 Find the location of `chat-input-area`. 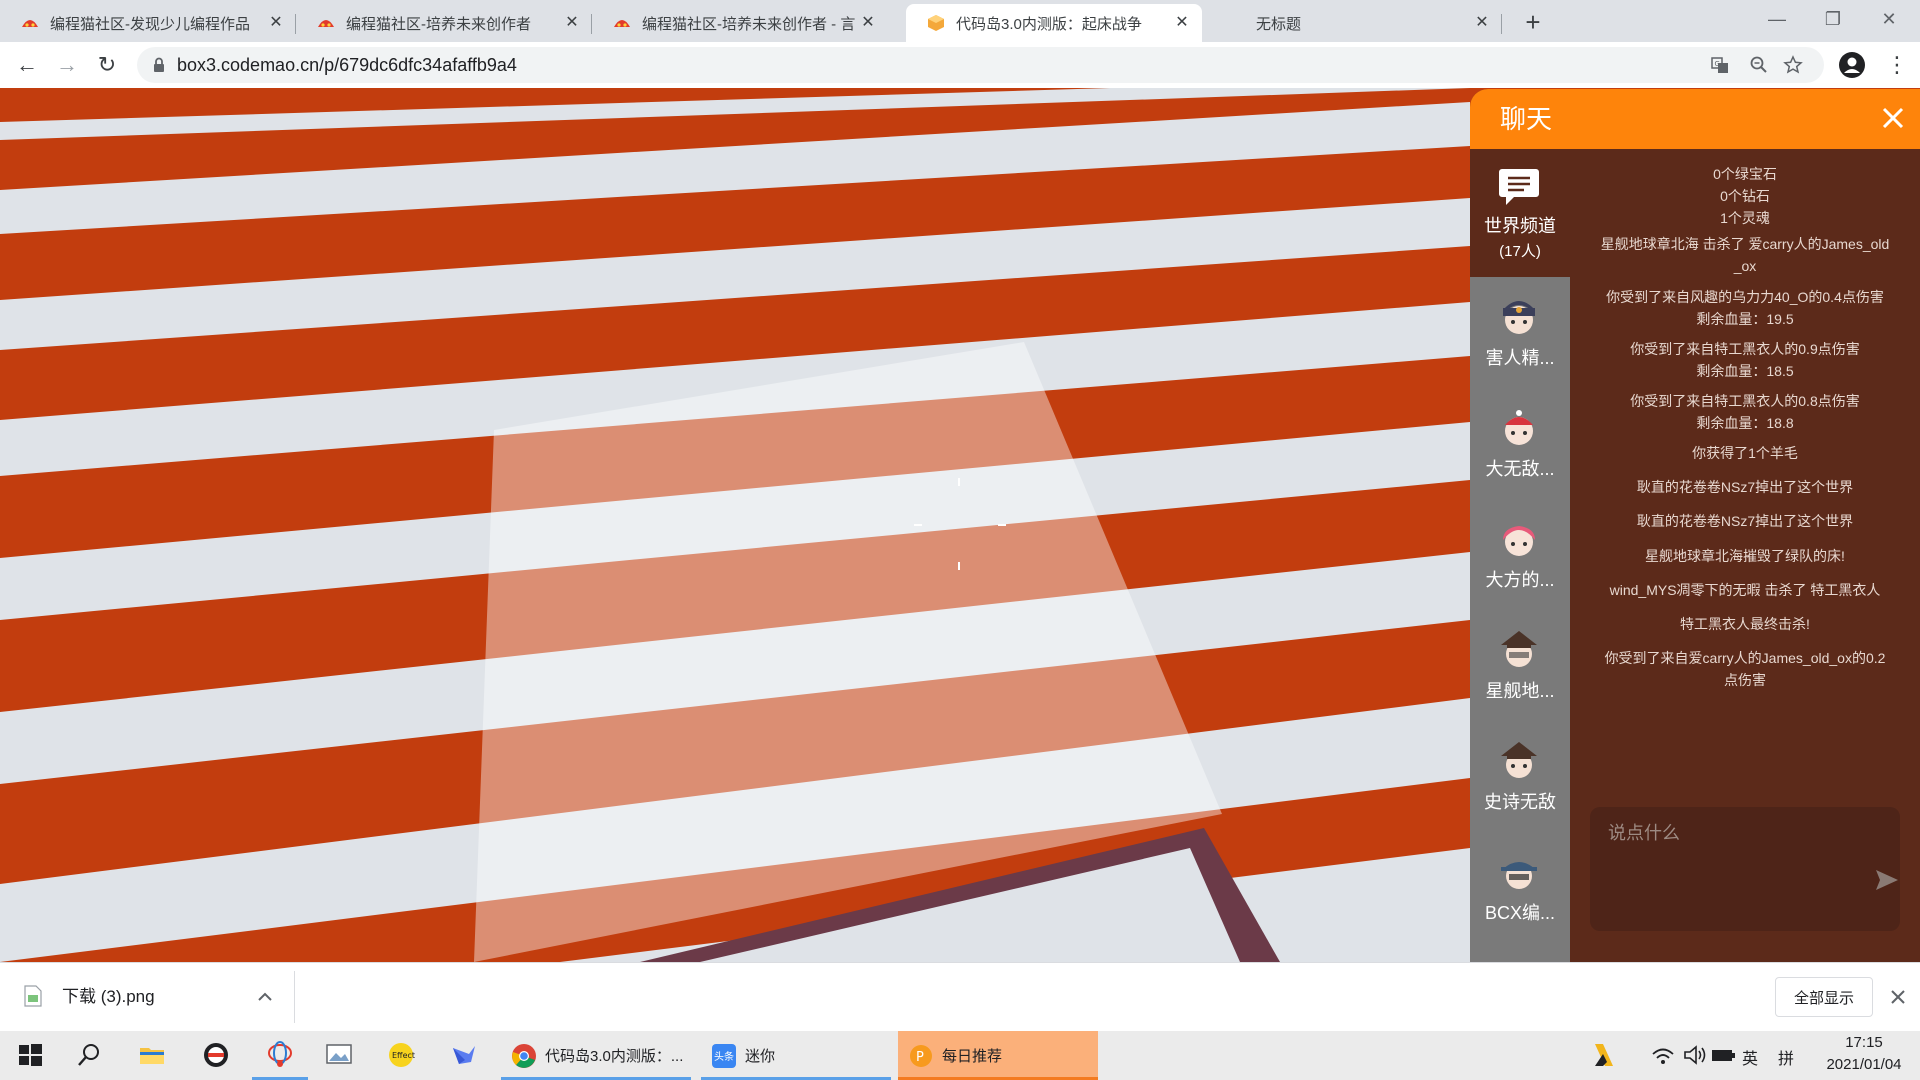

chat-input-area is located at coordinates (1745, 880).